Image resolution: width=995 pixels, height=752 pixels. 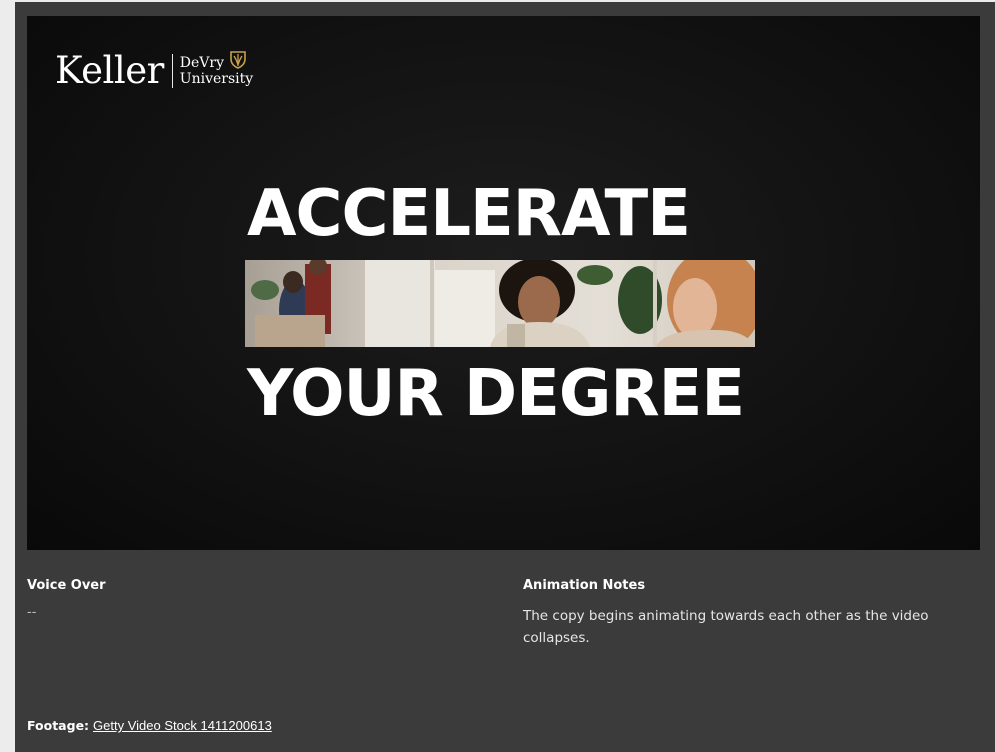 I want to click on headline-line-2: YOUR DEGREE, so click(x=496, y=394).